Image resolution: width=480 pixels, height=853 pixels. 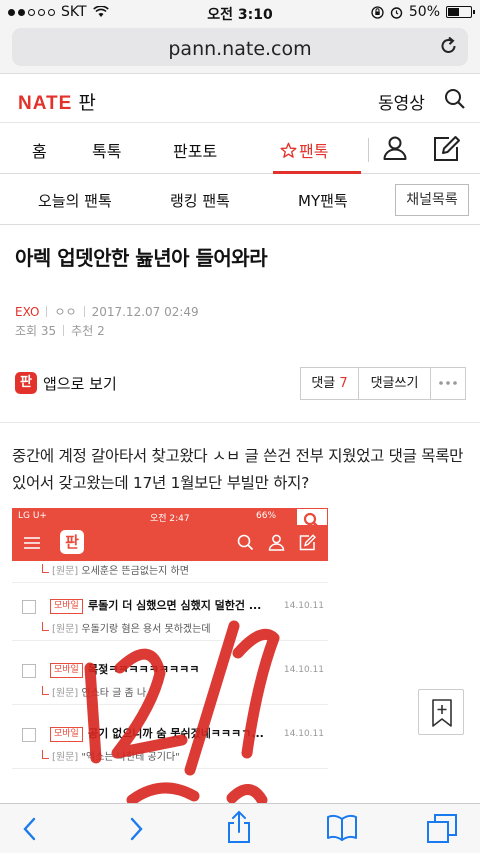 I want to click on back-button, so click(x=30, y=831).